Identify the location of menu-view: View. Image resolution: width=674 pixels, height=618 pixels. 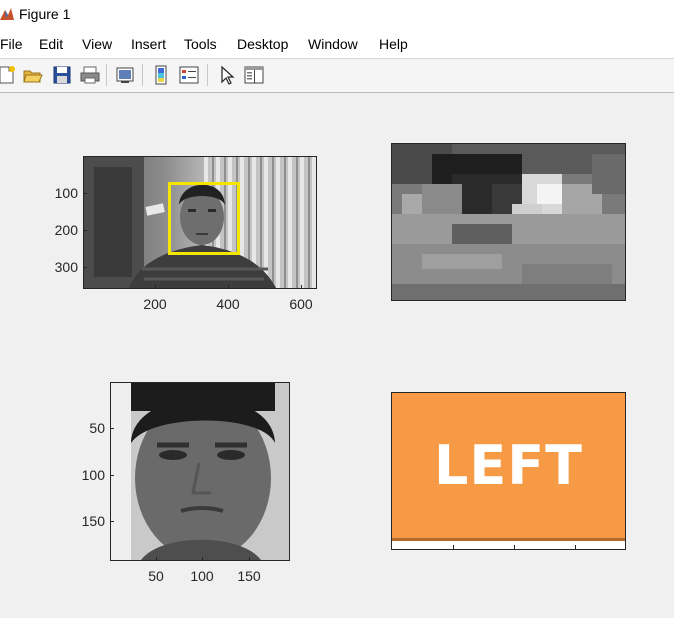
(97, 44).